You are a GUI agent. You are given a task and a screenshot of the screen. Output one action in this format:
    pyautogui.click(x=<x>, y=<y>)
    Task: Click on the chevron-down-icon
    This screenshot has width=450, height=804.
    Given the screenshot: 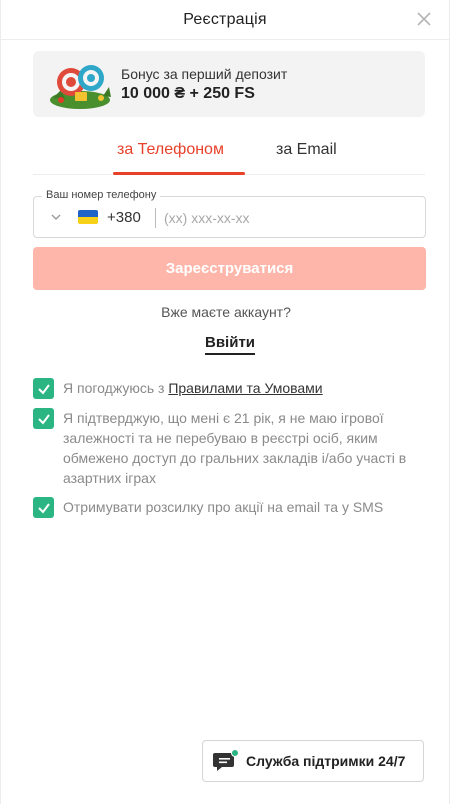 What is the action you would take?
    pyautogui.click(x=56, y=217)
    